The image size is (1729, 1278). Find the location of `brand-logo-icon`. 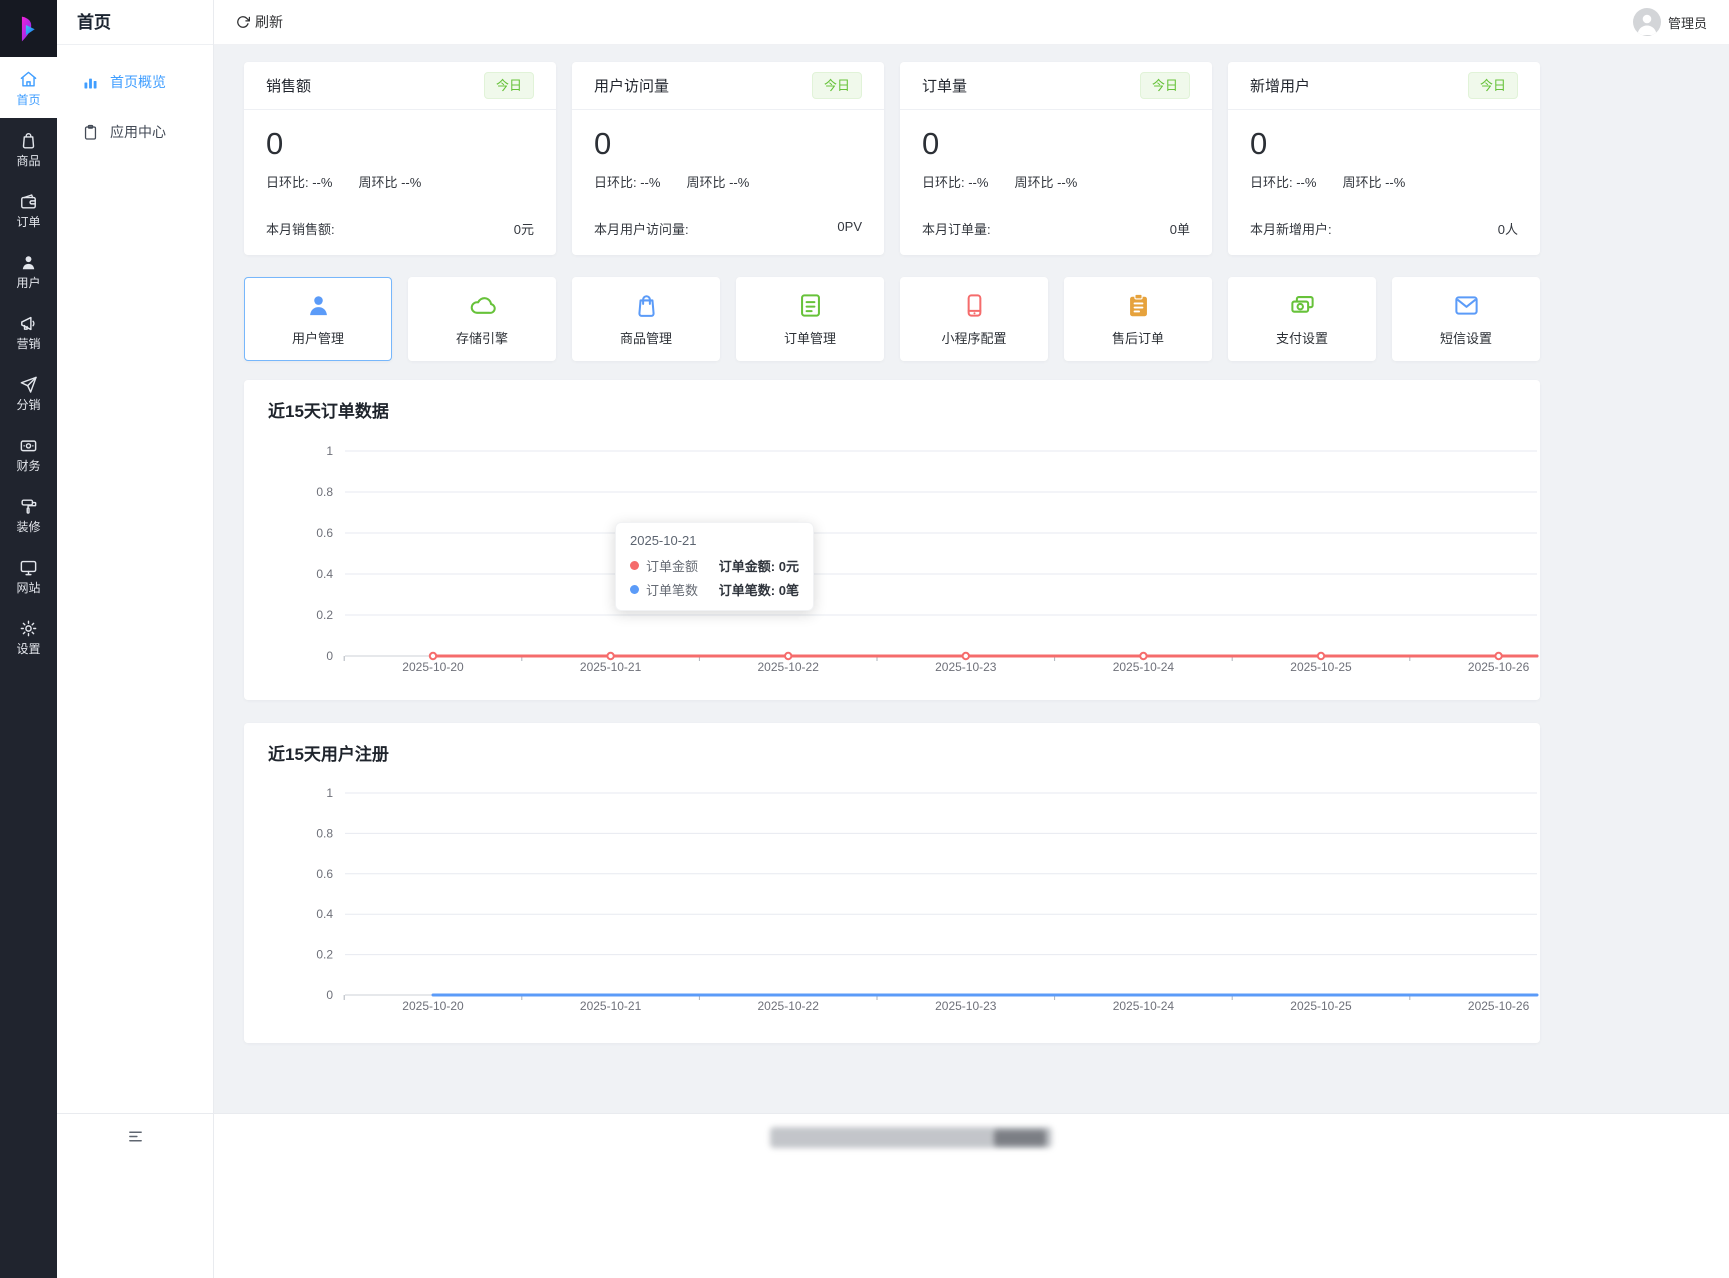

brand-logo-icon is located at coordinates (28, 28).